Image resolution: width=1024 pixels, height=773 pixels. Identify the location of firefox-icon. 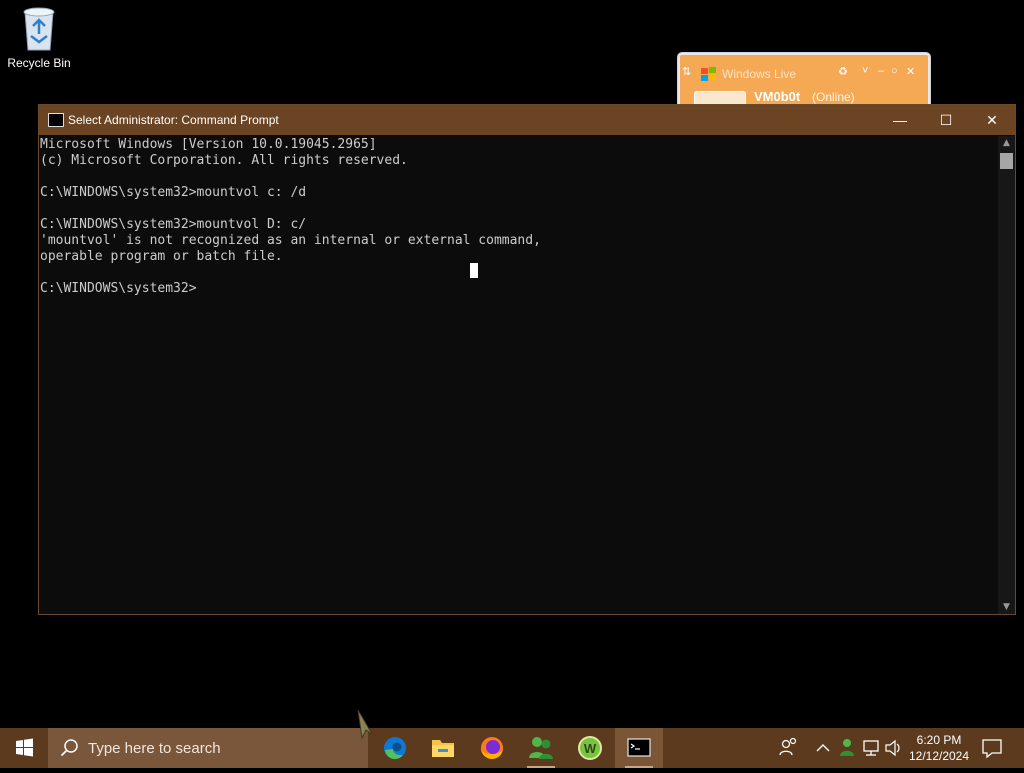
(492, 748).